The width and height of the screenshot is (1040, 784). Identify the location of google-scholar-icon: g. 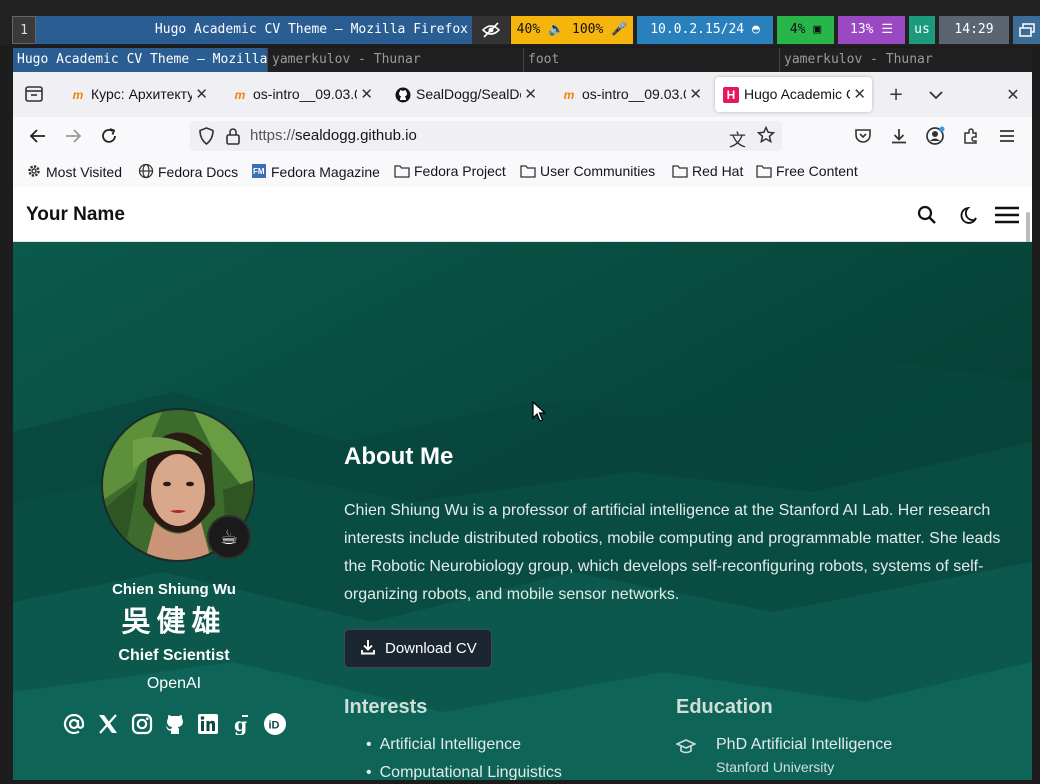
(241, 724).